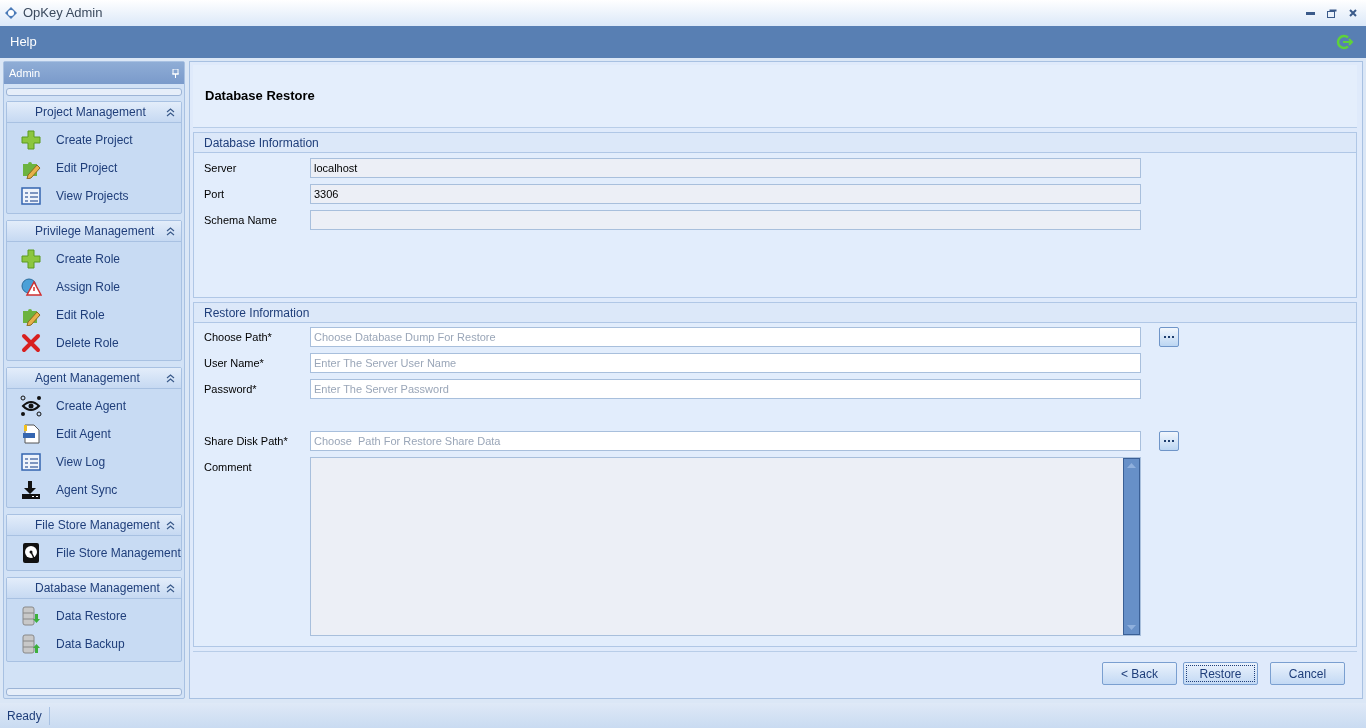  What do you see at coordinates (25, 715) in the screenshot?
I see `status-text: Ready` at bounding box center [25, 715].